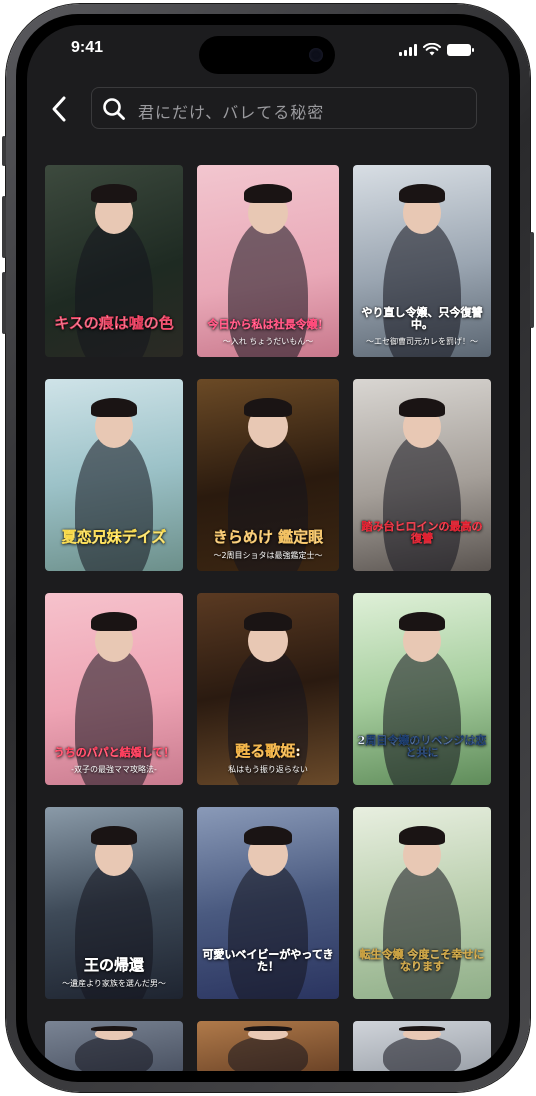 This screenshot has height=1096, width=536. I want to click on drama-card: 今日から私は社長令嬢！ ～入れ ちょうだいもん～, so click(268, 261).